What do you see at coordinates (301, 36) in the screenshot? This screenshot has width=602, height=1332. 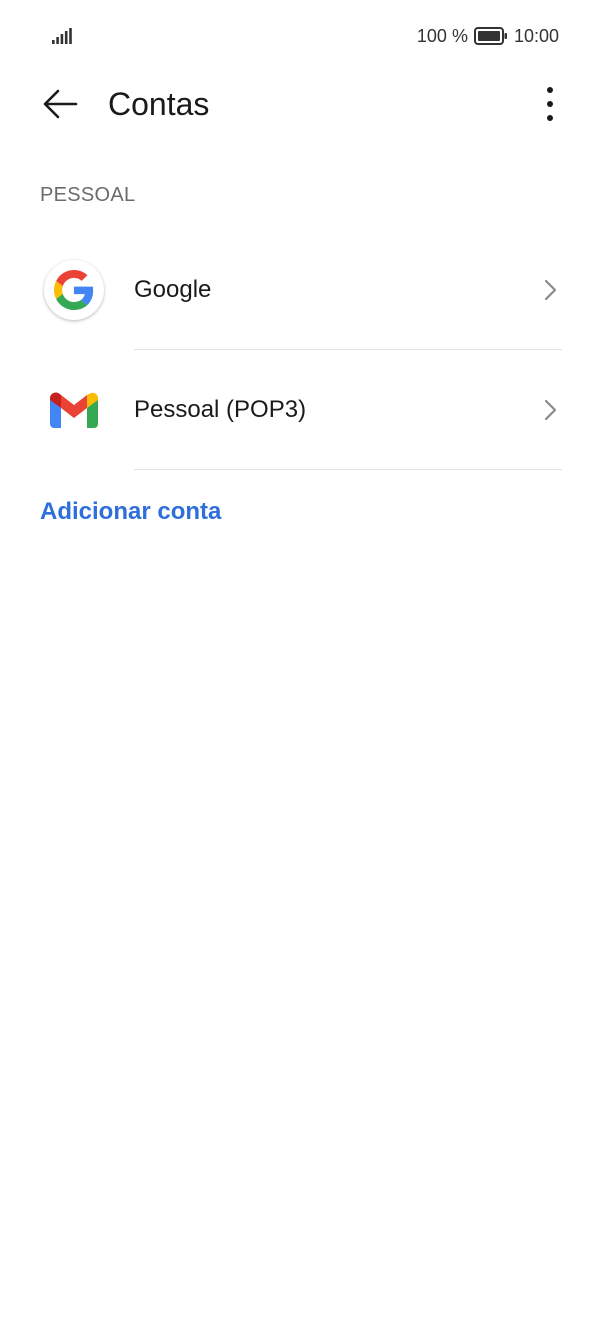 I see `status-bar: 100 % 10:00` at bounding box center [301, 36].